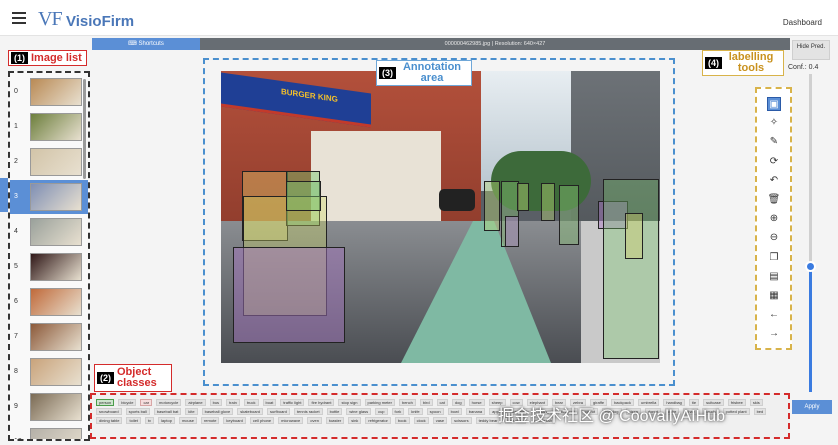 This screenshot has width=838, height=445. What do you see at coordinates (262, 420) in the screenshot?
I see `class-chip: cell phone` at bounding box center [262, 420].